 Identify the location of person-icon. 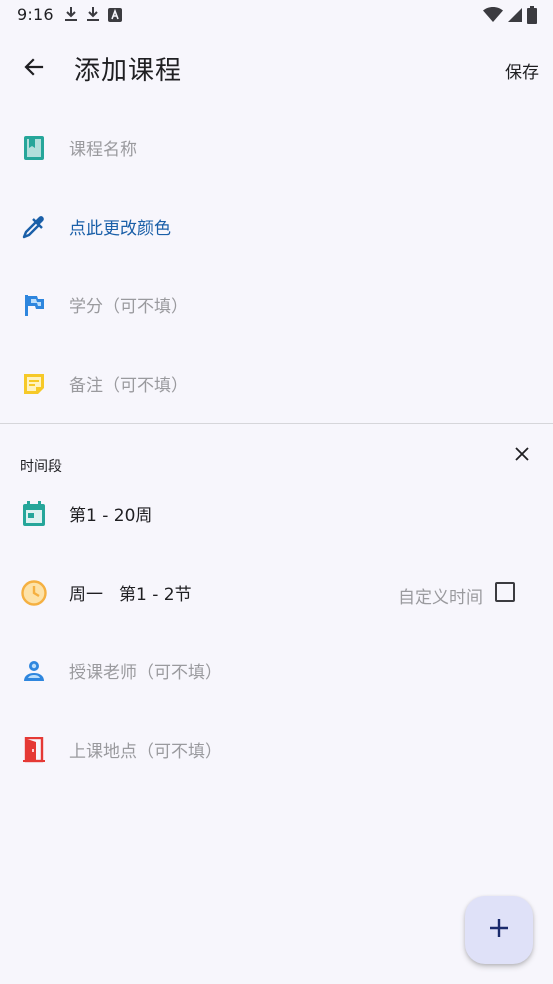
(34, 671).